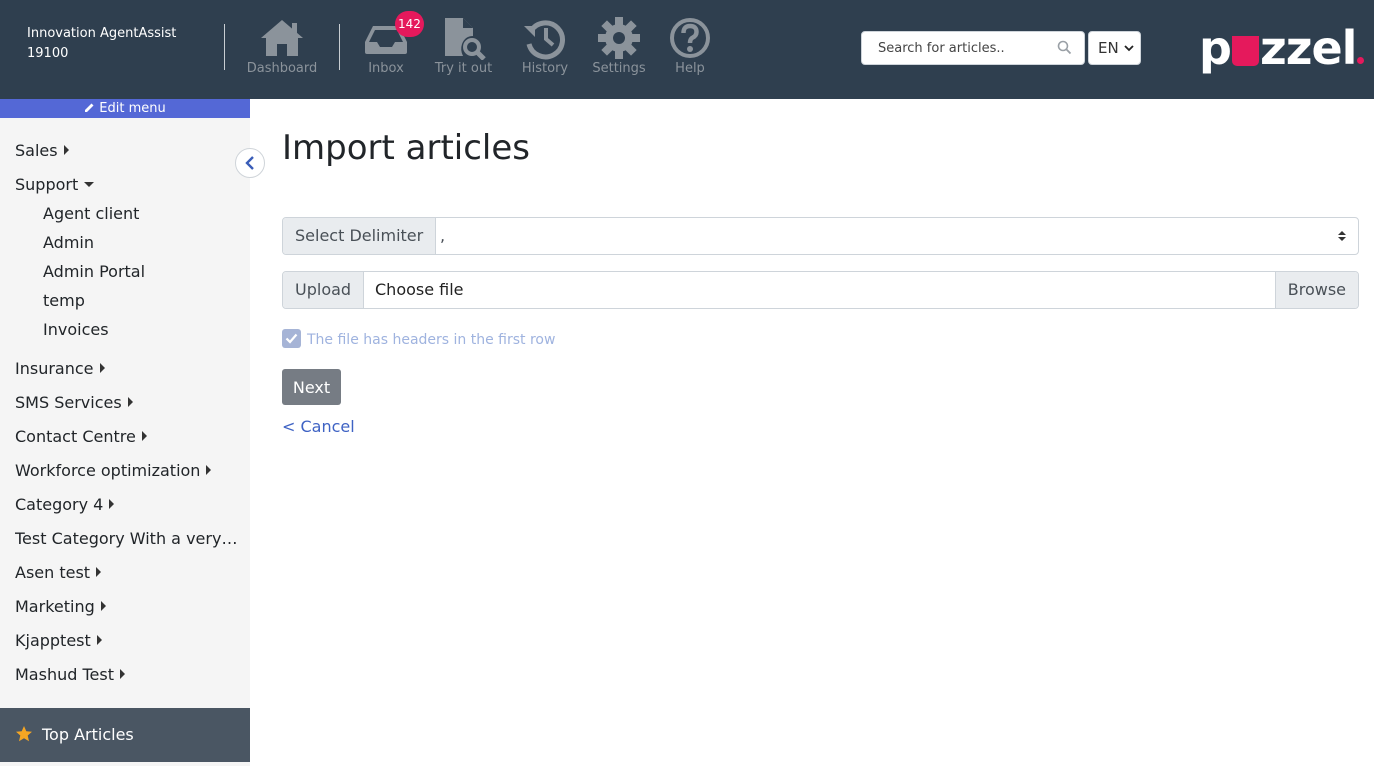  I want to click on top-articles-label: Top Articles, so click(88, 734).